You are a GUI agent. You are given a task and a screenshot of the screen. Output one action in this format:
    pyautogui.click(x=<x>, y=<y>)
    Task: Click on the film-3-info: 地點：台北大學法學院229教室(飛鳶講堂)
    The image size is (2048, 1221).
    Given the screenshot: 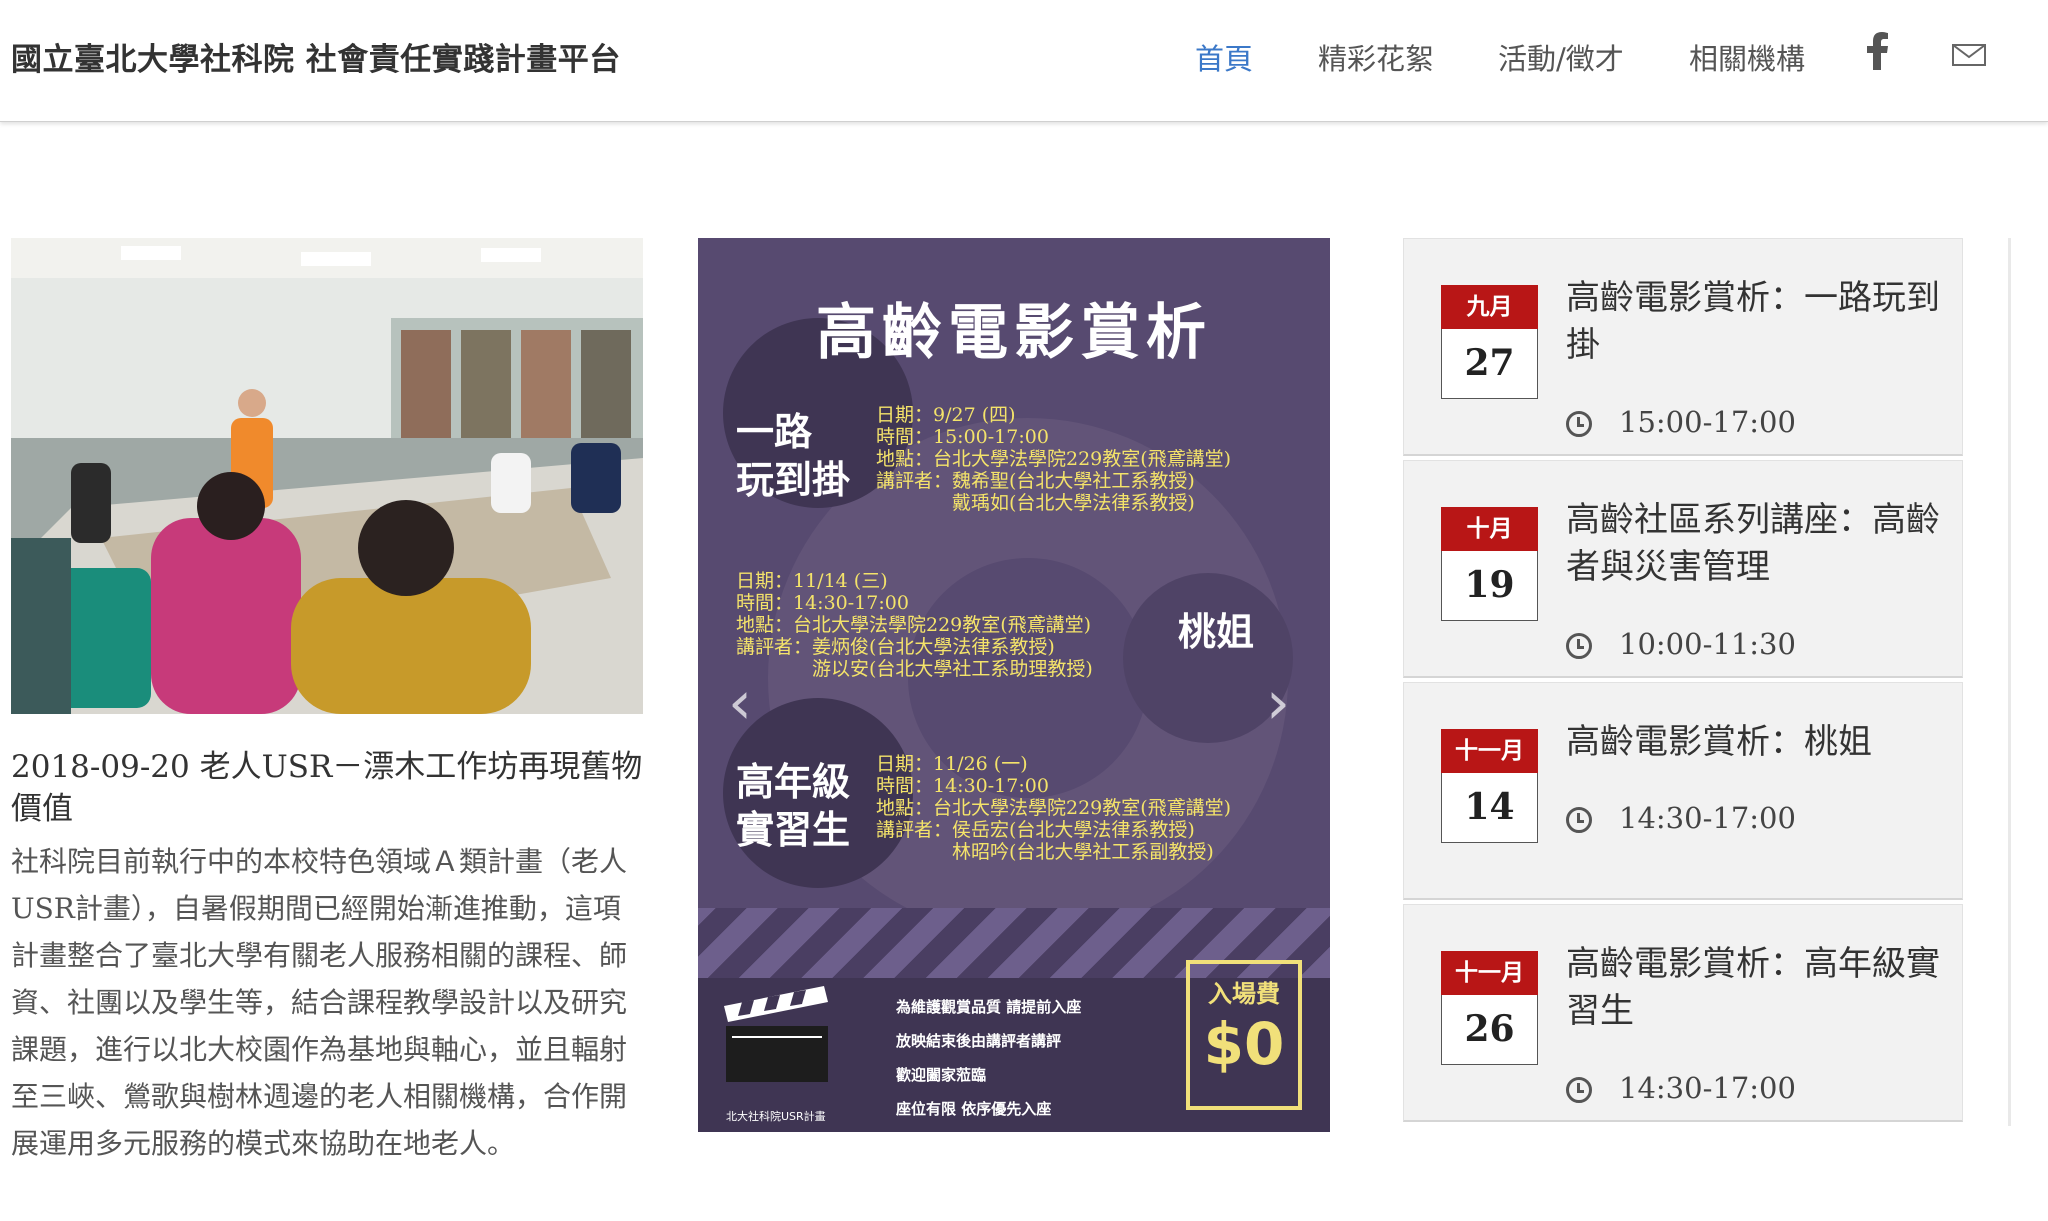 What is the action you would take?
    pyautogui.click(x=1054, y=808)
    